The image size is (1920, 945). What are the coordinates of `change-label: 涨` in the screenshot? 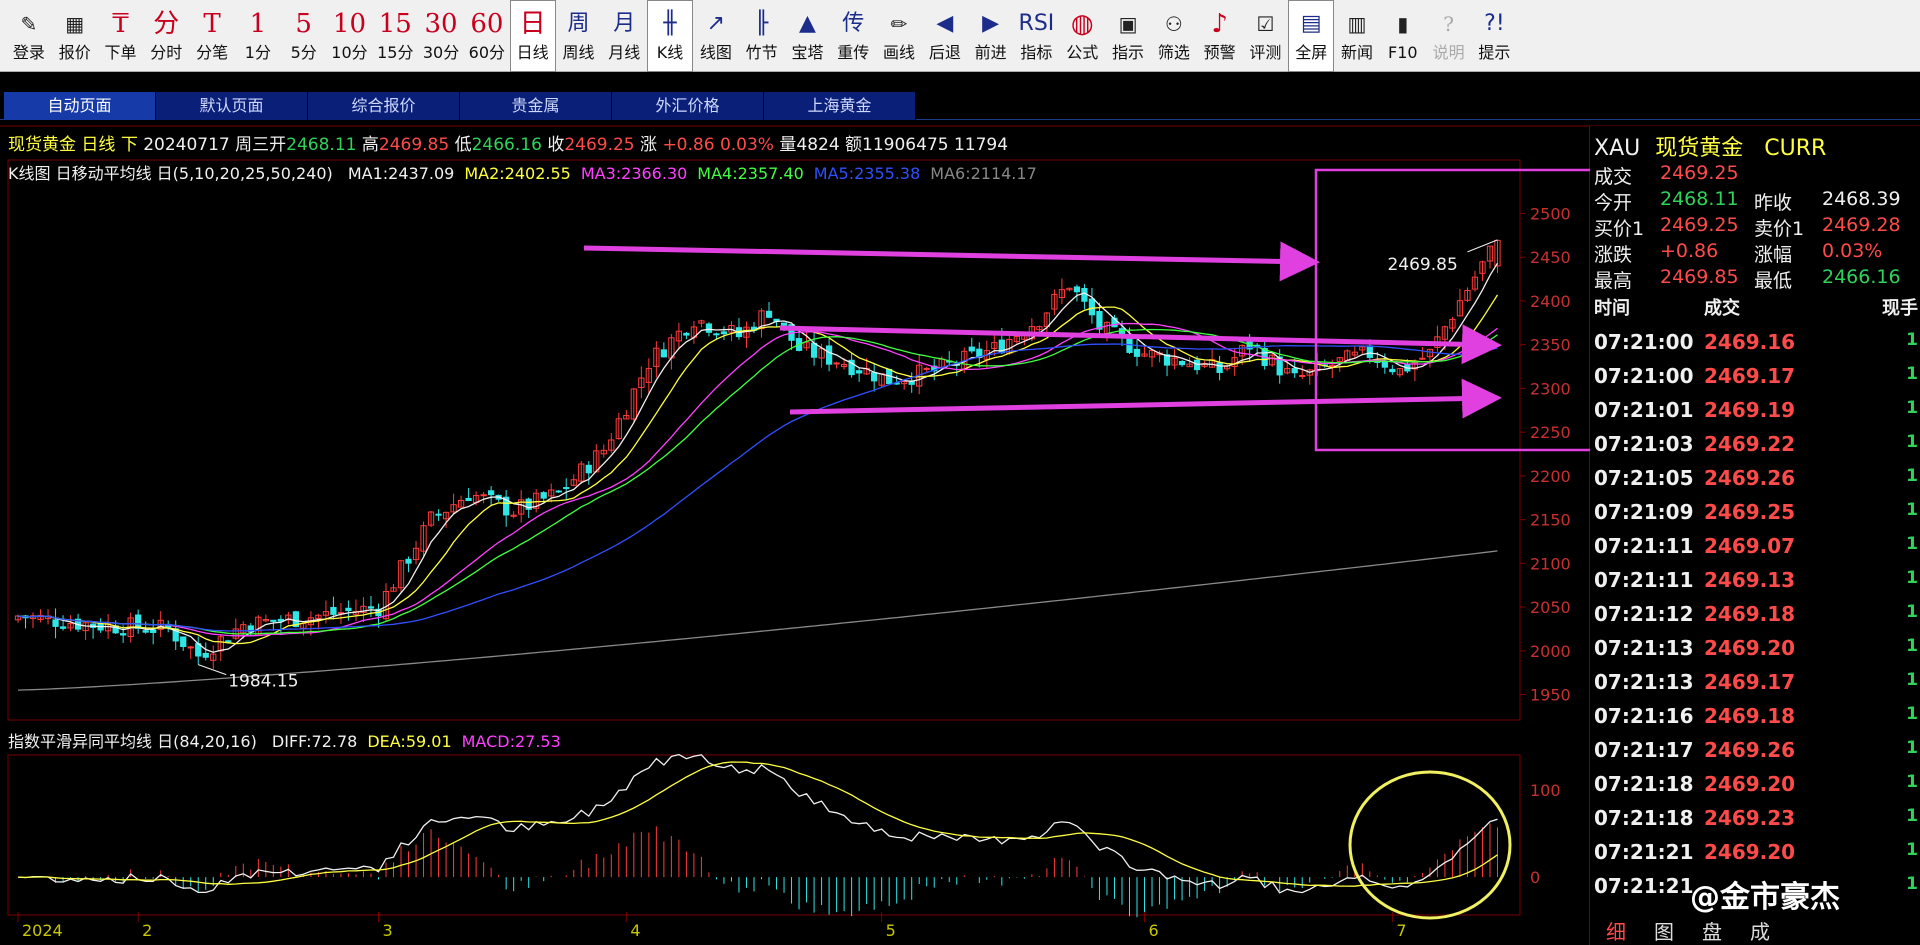 It's located at (649, 145).